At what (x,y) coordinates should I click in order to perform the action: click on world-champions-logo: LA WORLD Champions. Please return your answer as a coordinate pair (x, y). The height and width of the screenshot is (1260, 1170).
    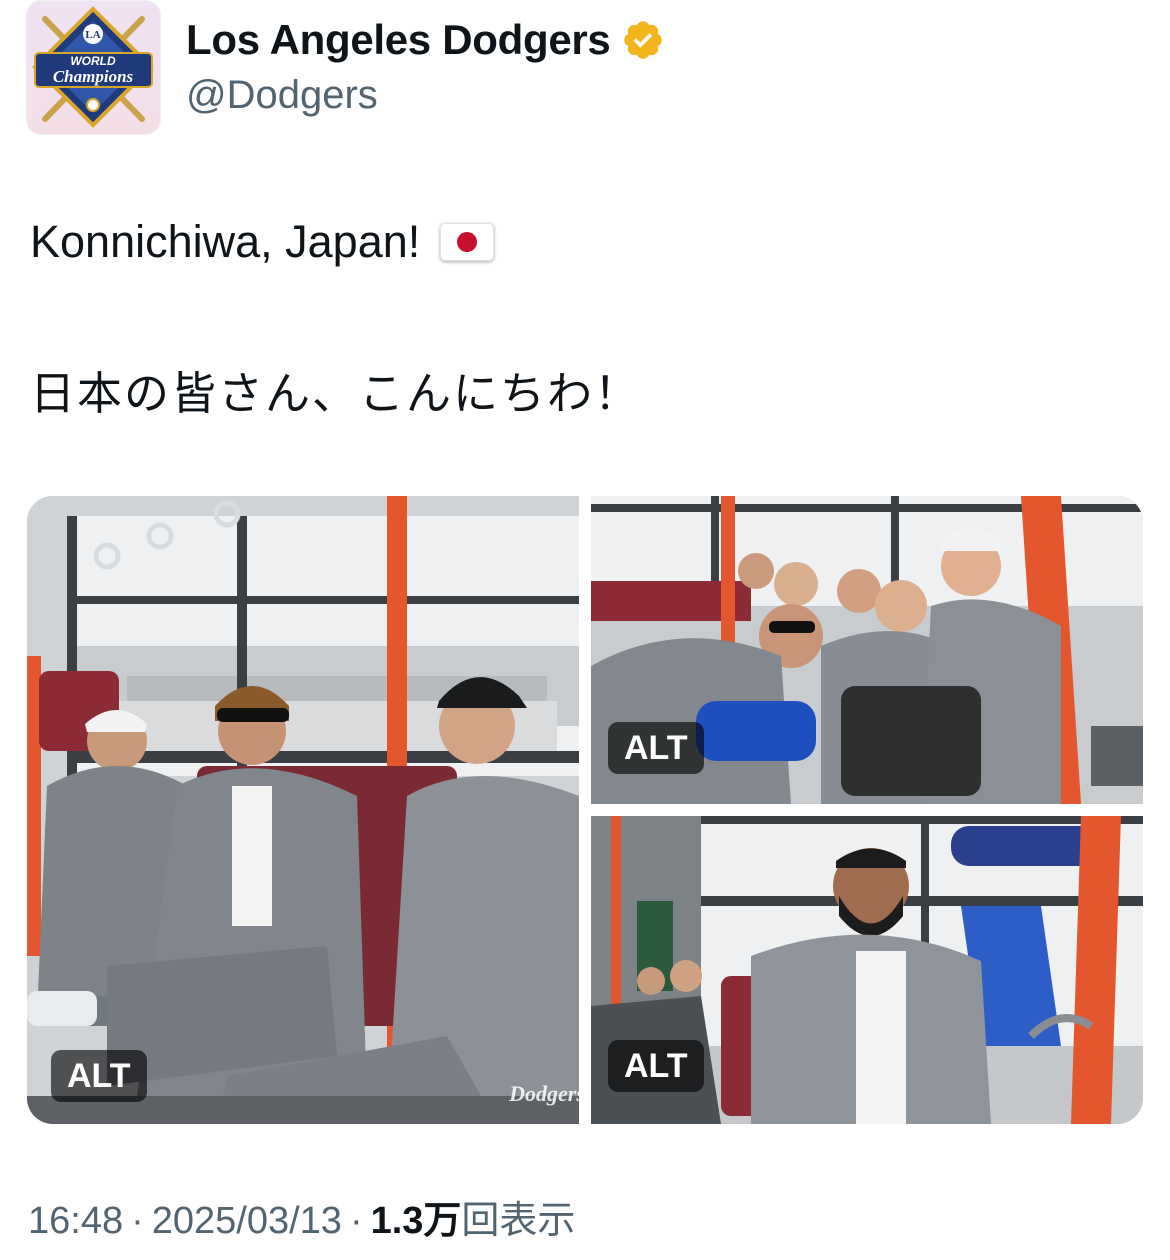
    Looking at the image, I should click on (93, 67).